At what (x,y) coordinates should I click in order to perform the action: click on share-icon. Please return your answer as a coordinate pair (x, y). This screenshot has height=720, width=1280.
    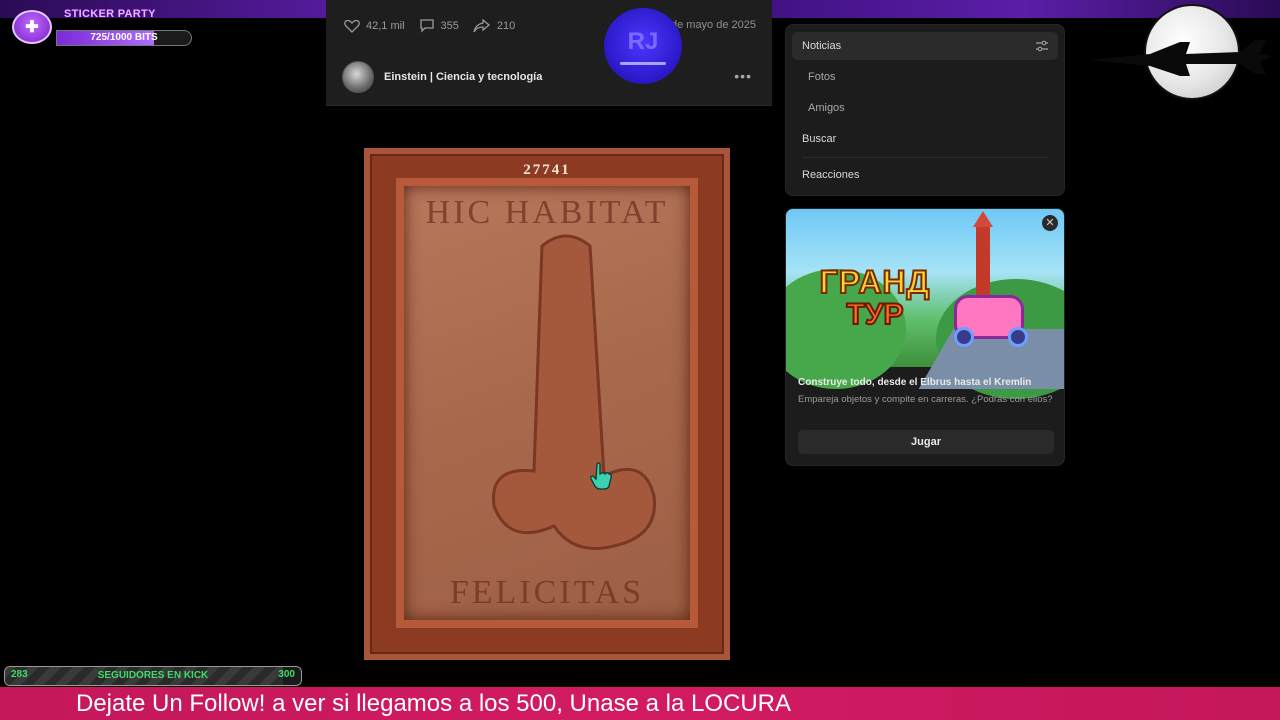
    Looking at the image, I should click on (481, 25).